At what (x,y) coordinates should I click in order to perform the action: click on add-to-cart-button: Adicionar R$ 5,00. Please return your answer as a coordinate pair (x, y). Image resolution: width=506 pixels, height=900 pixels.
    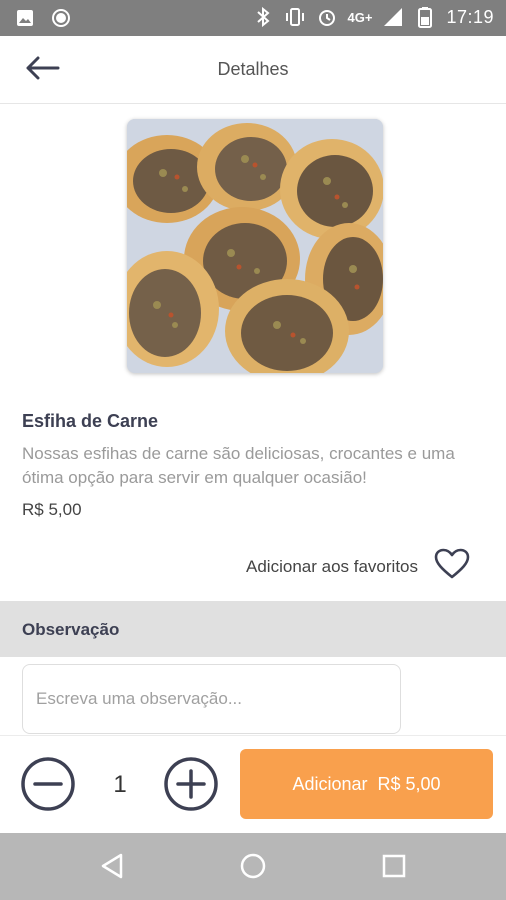
    Looking at the image, I should click on (366, 784).